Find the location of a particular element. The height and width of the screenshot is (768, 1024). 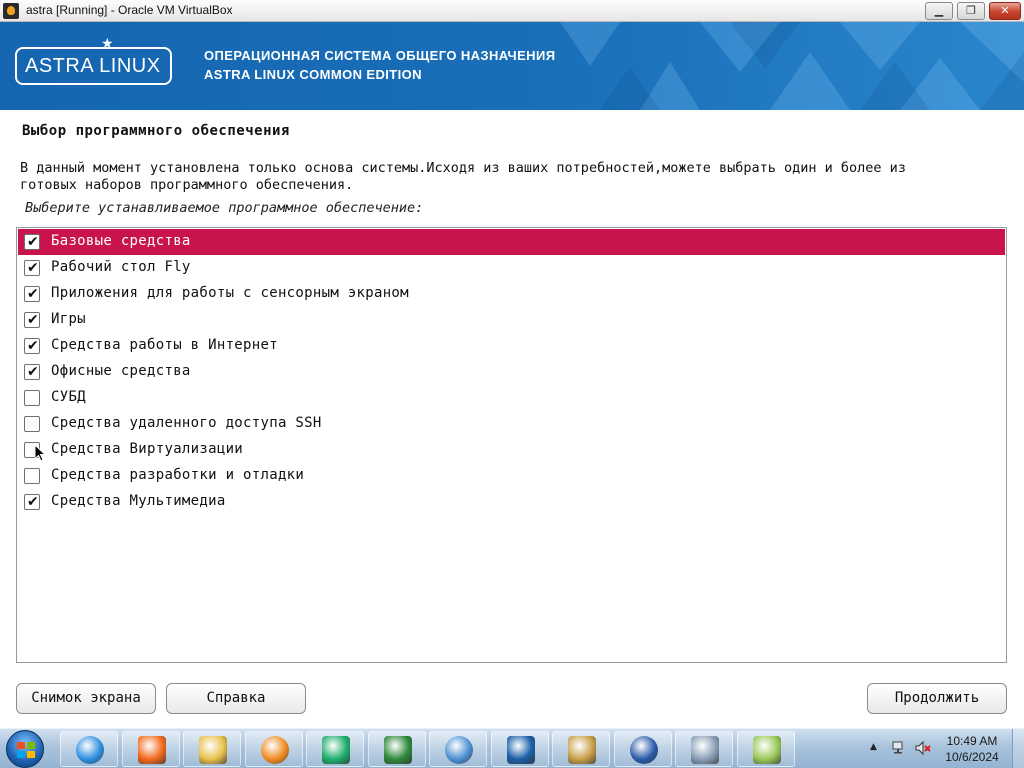

banner-subtitle-ru: ОПЕРАЦИОННАЯ СИСТЕМА ОБЩЕГО НАЗНАЧЕНИЯ is located at coordinates (380, 55).